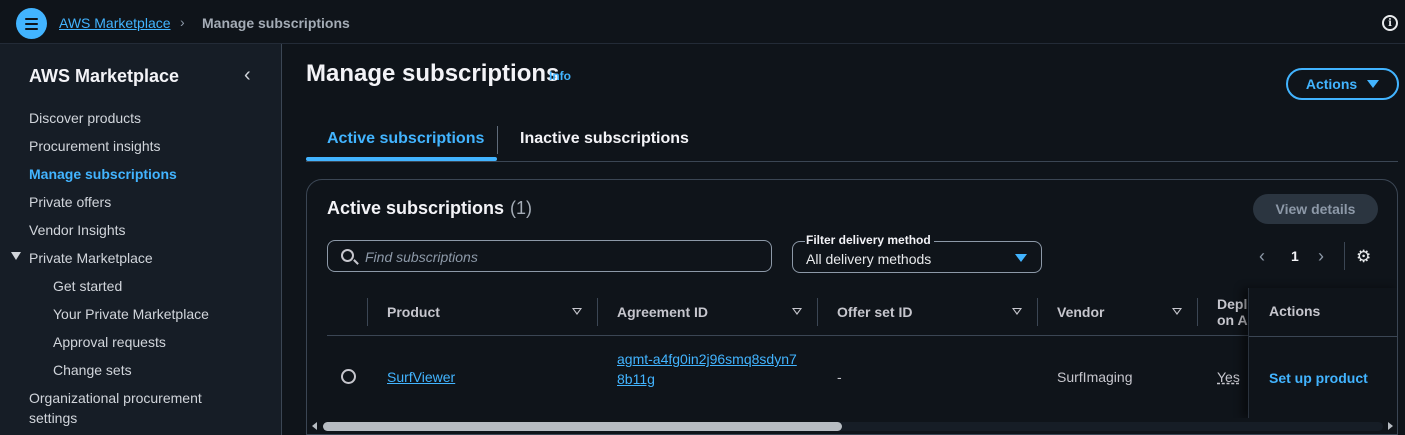 This screenshot has height=435, width=1405. What do you see at coordinates (1295, 256) in the screenshot?
I see `pagination-page-1: 1` at bounding box center [1295, 256].